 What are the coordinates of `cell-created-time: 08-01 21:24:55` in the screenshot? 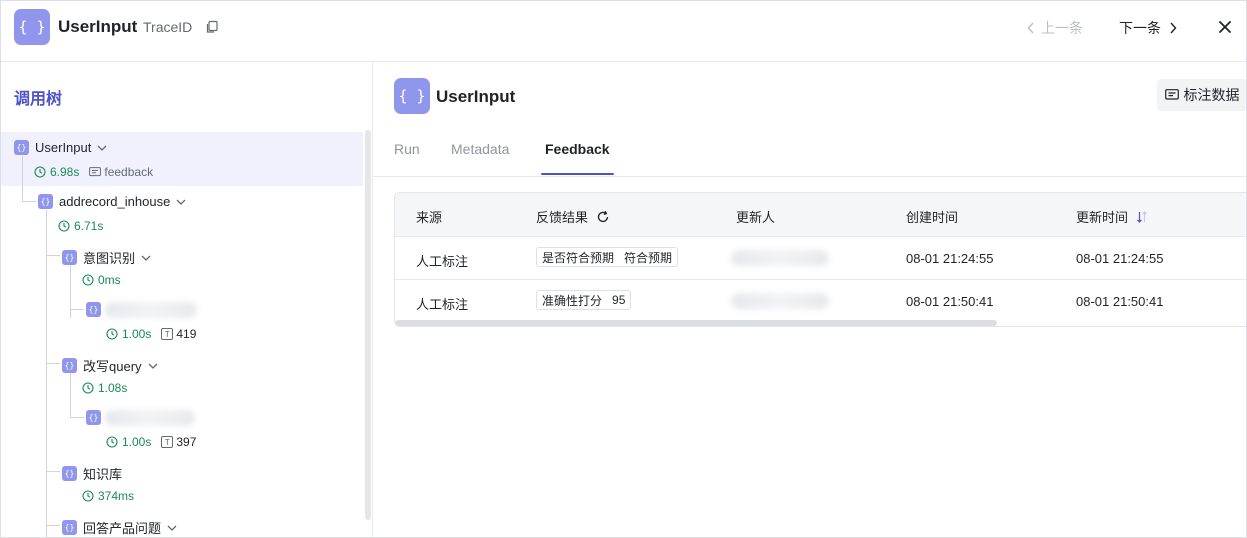 It's located at (950, 258).